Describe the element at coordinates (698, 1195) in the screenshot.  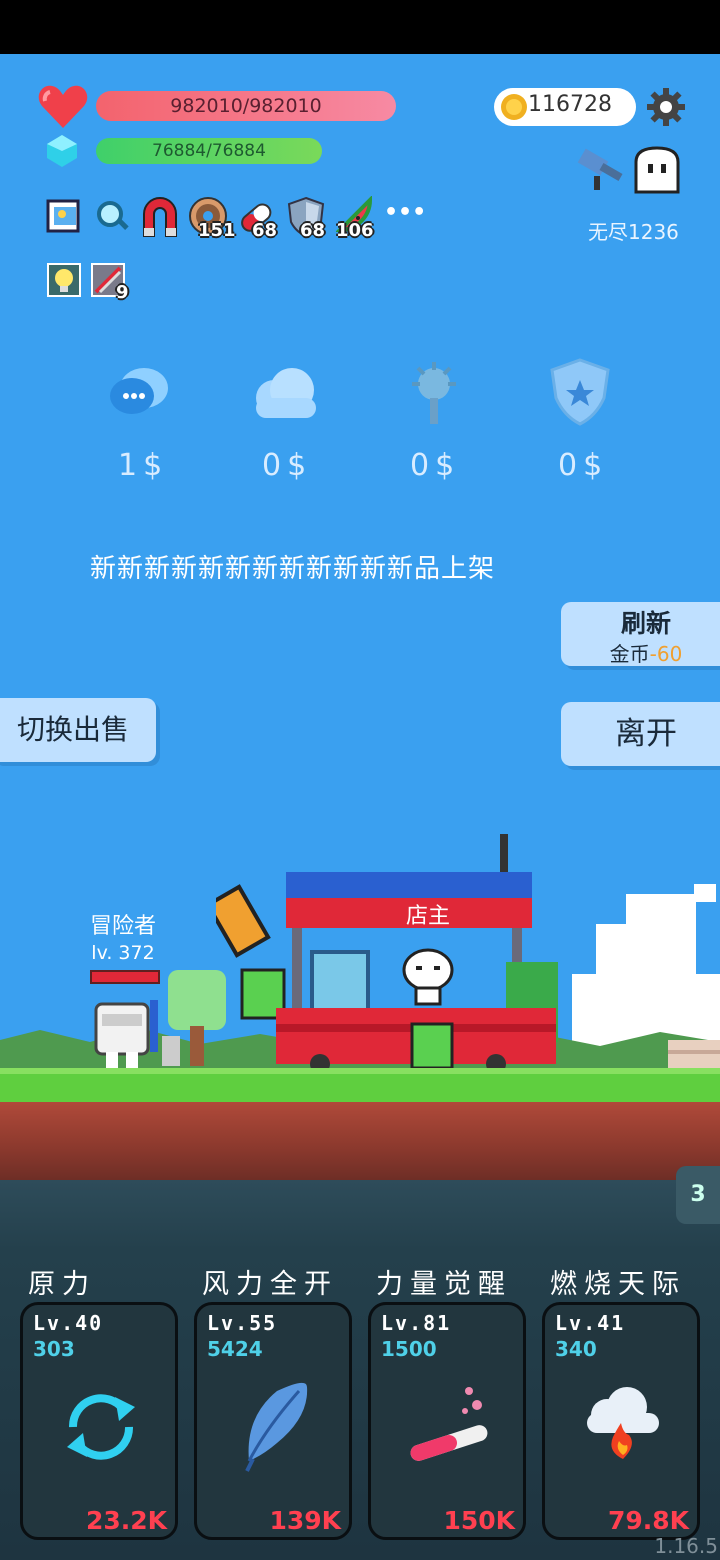
I see `side-tab: 3` at that location.